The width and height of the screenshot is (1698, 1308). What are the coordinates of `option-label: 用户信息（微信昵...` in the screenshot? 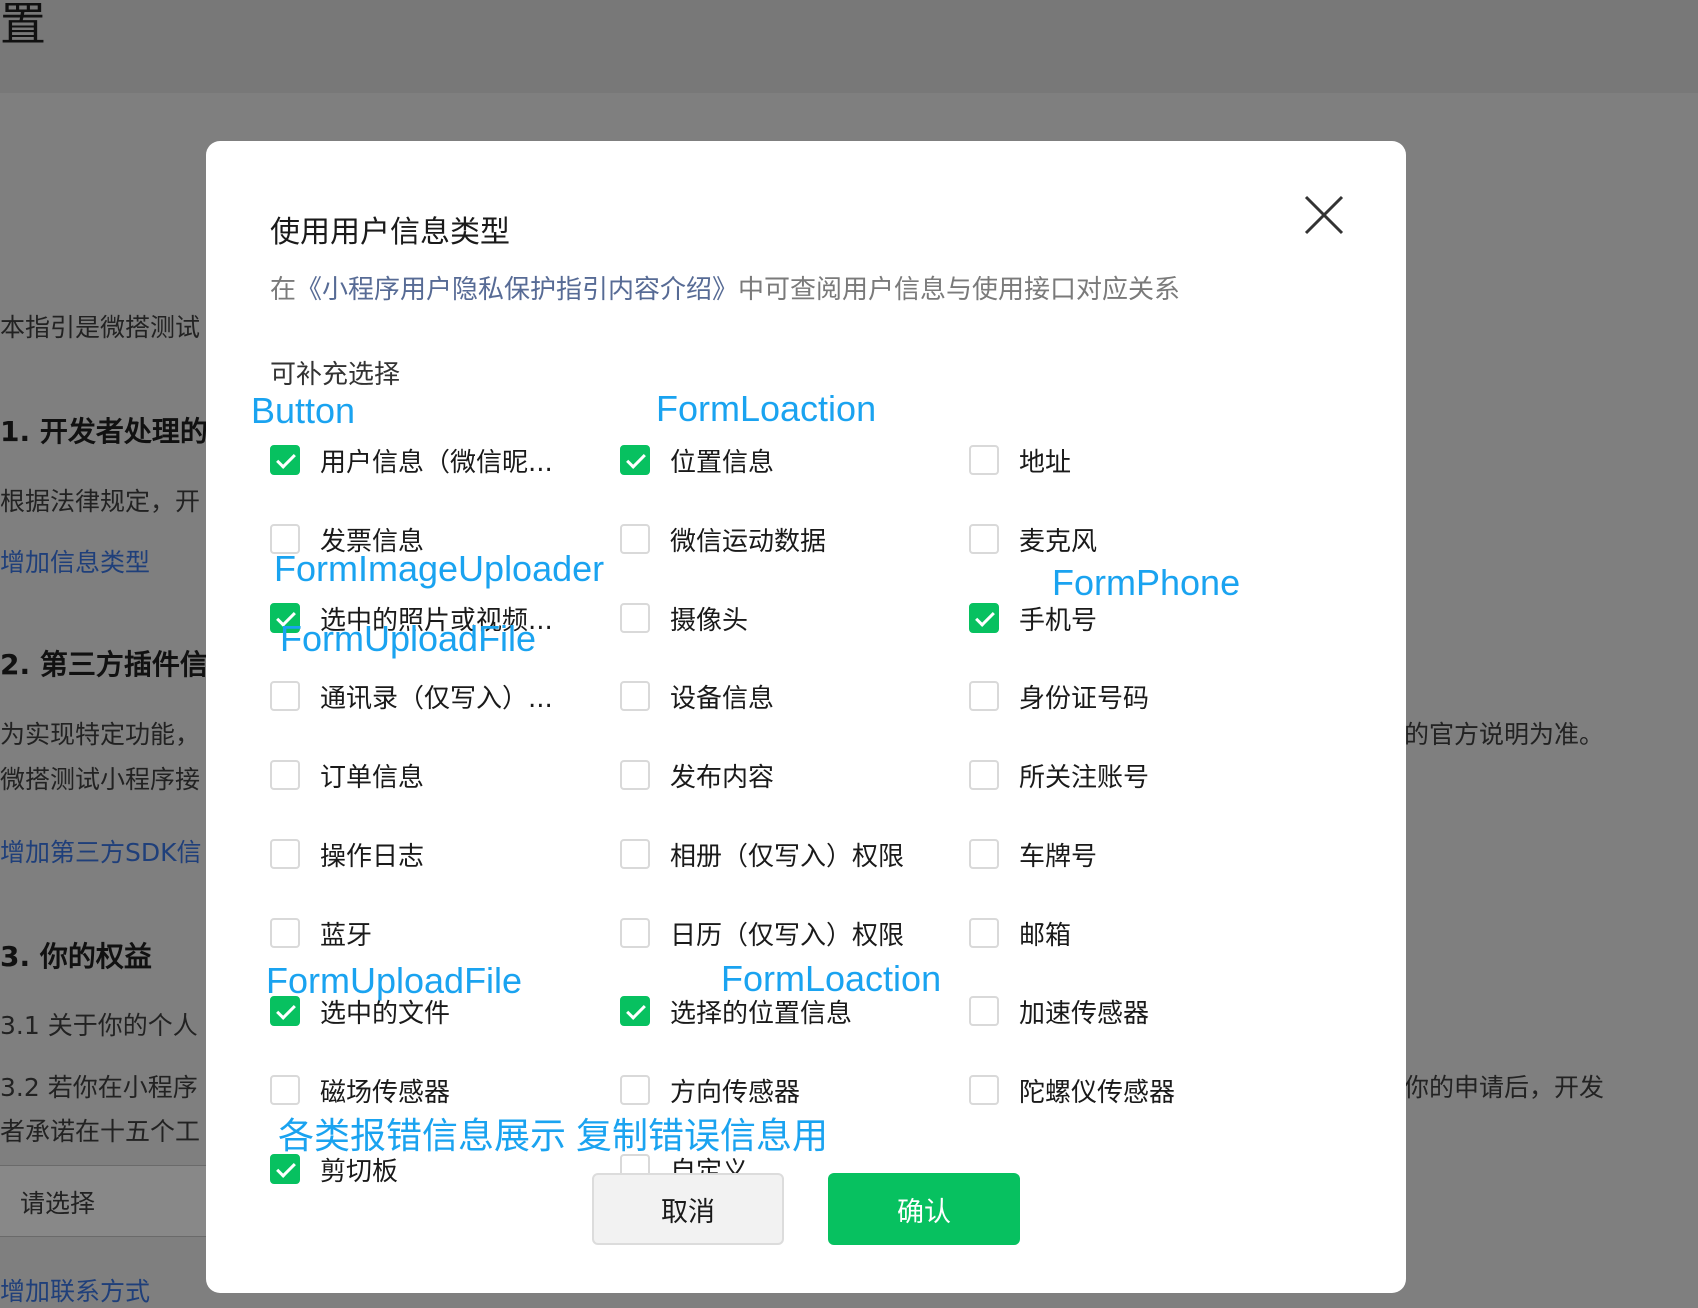 It's located at (436, 462).